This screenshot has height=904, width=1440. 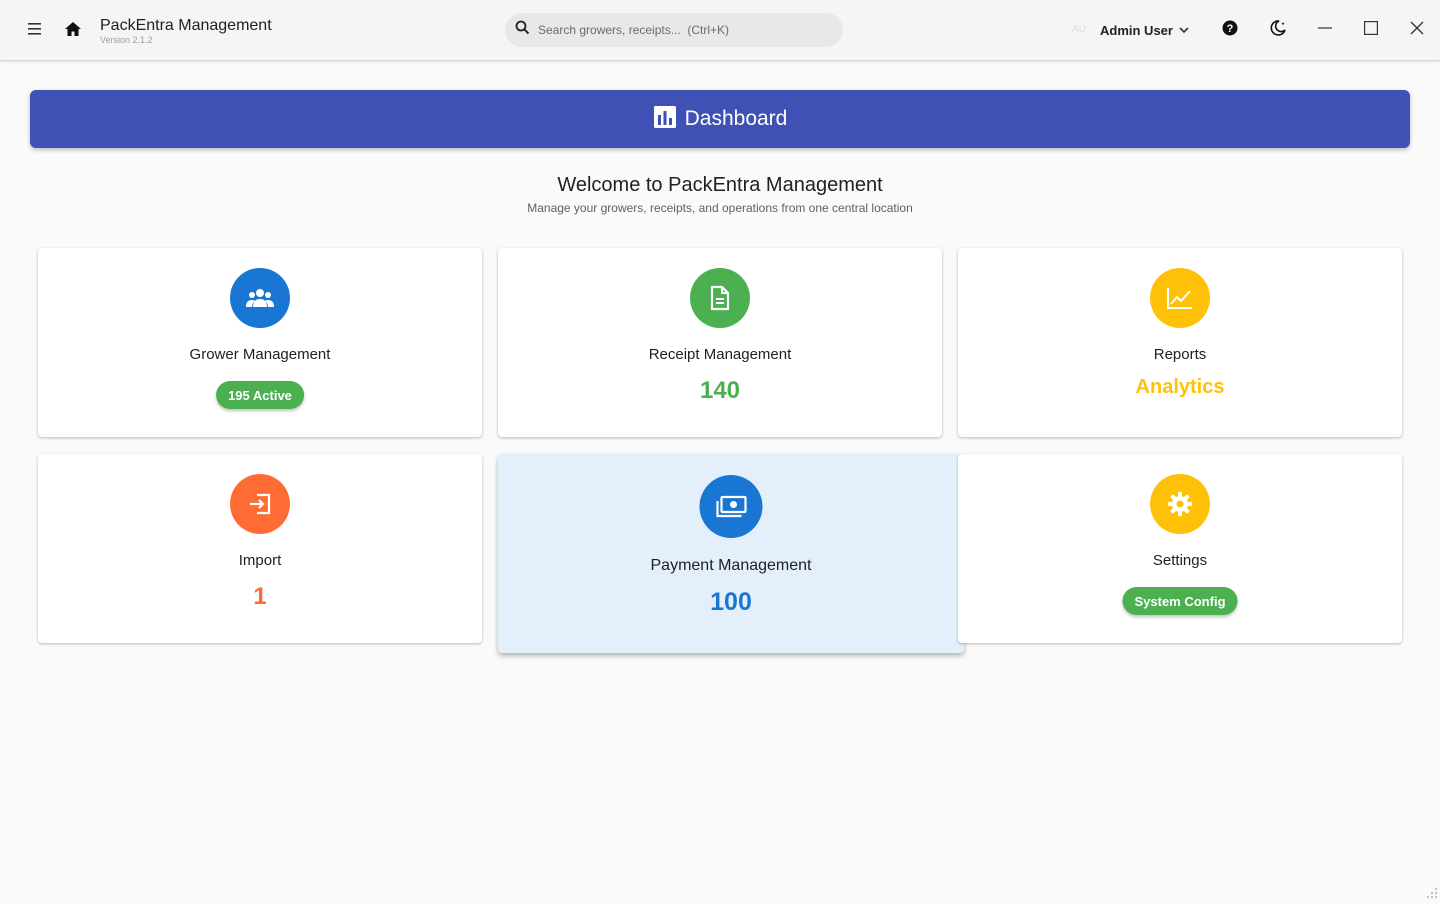 What do you see at coordinates (260, 560) in the screenshot?
I see `card-title: Import` at bounding box center [260, 560].